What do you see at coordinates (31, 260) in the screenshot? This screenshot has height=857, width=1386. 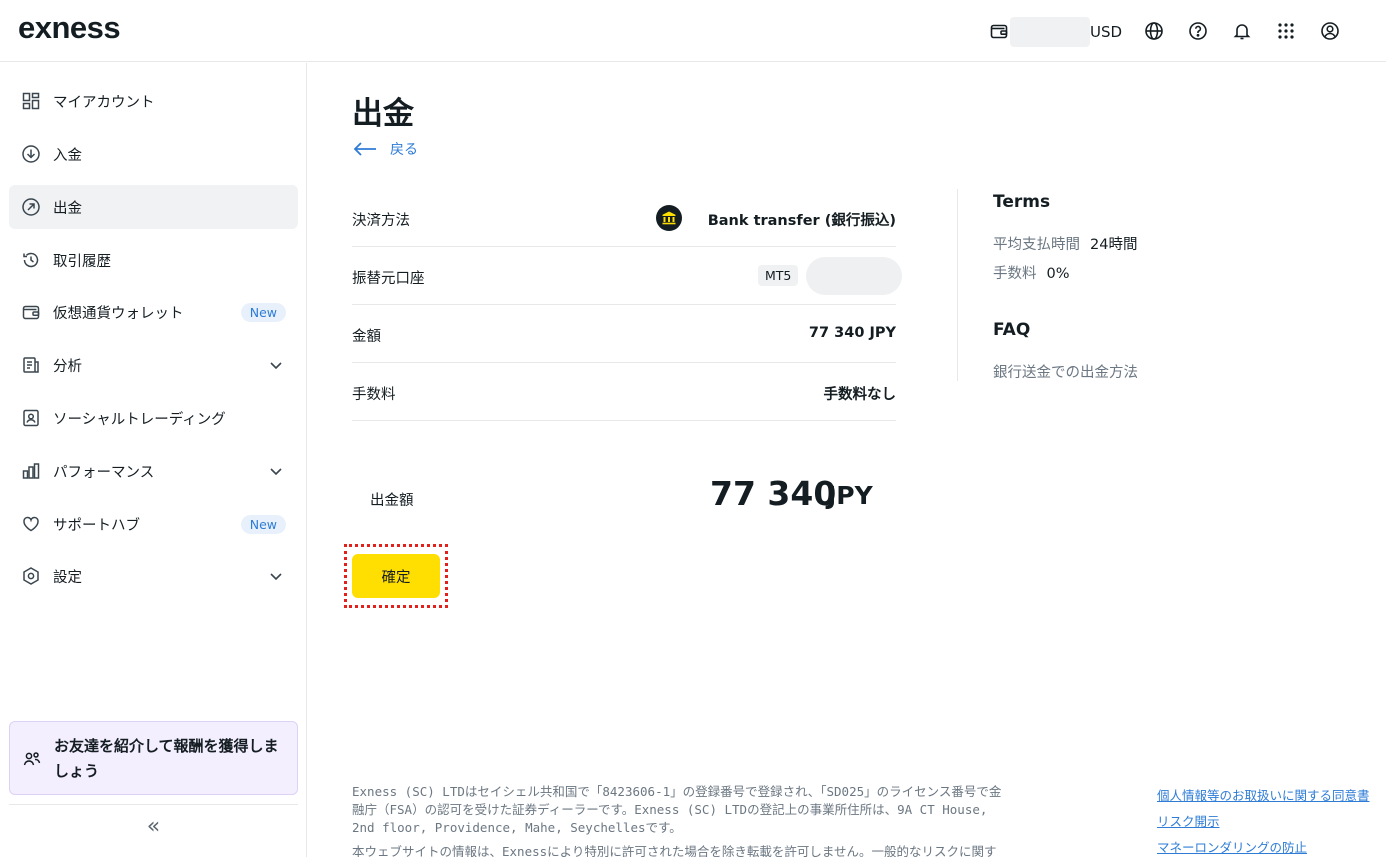 I see `history-icon` at bounding box center [31, 260].